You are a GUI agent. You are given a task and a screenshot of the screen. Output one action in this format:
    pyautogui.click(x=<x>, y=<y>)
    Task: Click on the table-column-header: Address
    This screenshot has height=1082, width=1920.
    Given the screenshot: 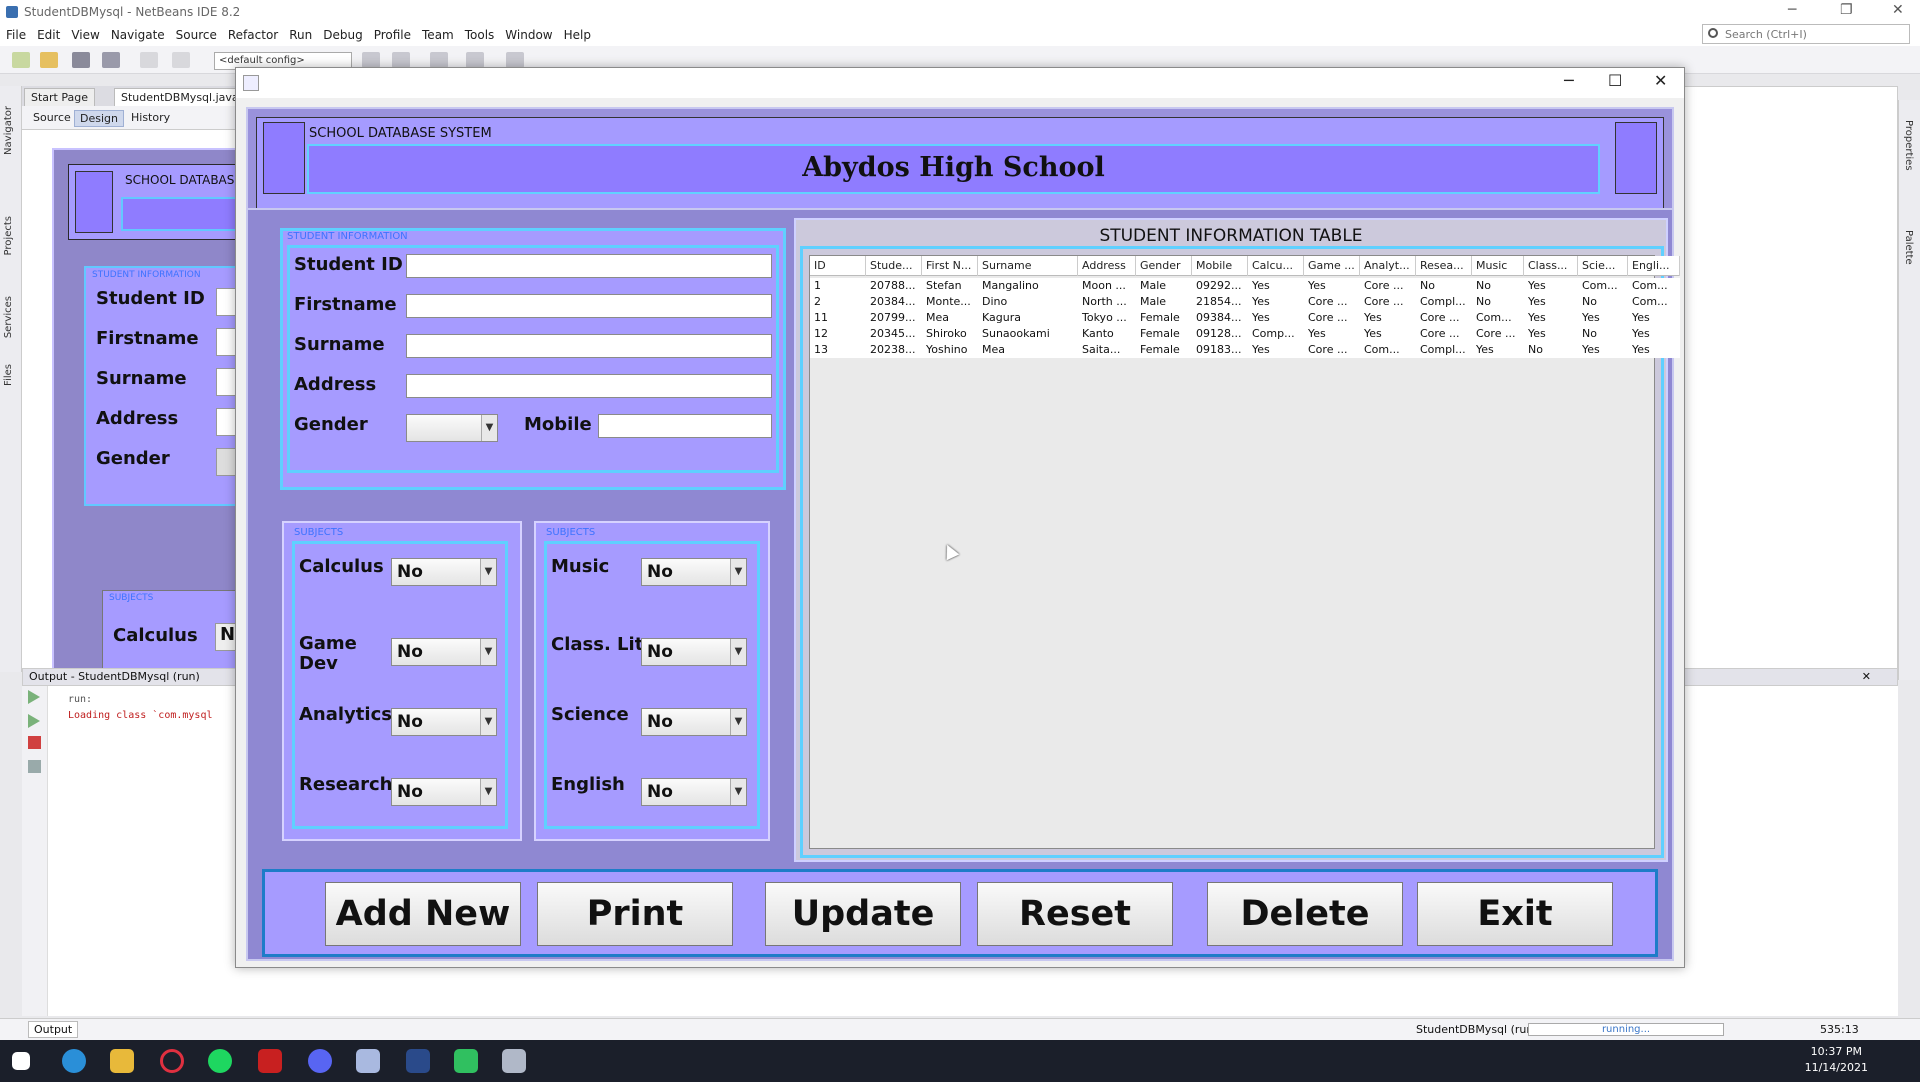 What is the action you would take?
    pyautogui.click(x=1107, y=266)
    